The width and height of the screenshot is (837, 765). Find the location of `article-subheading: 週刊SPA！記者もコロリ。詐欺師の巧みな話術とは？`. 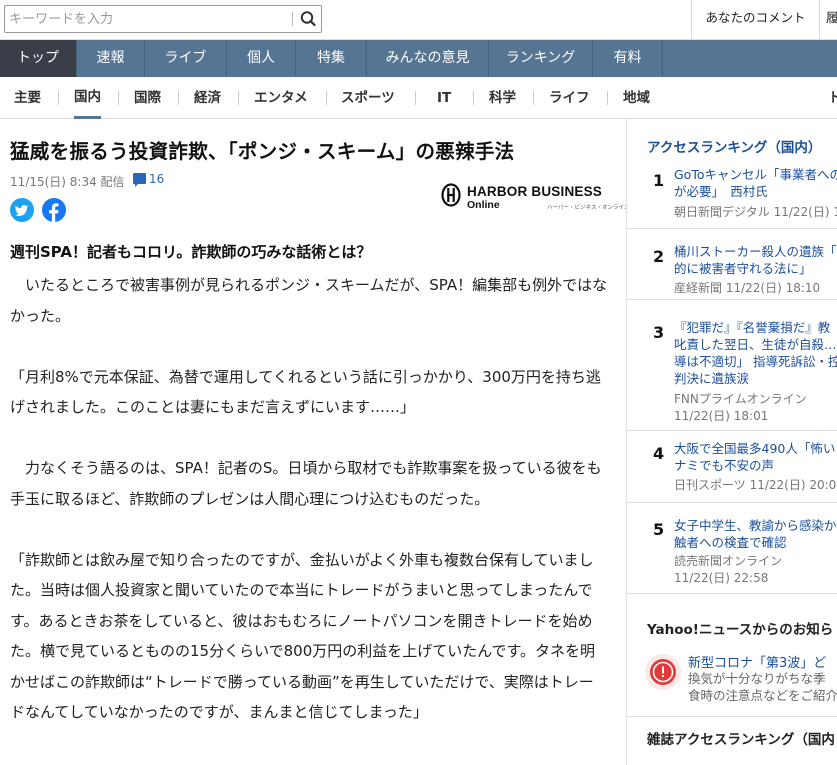

article-subheading: 週刊SPA！記者もコロリ。詐欺師の巧みな話術とは？ is located at coordinates (191, 252).